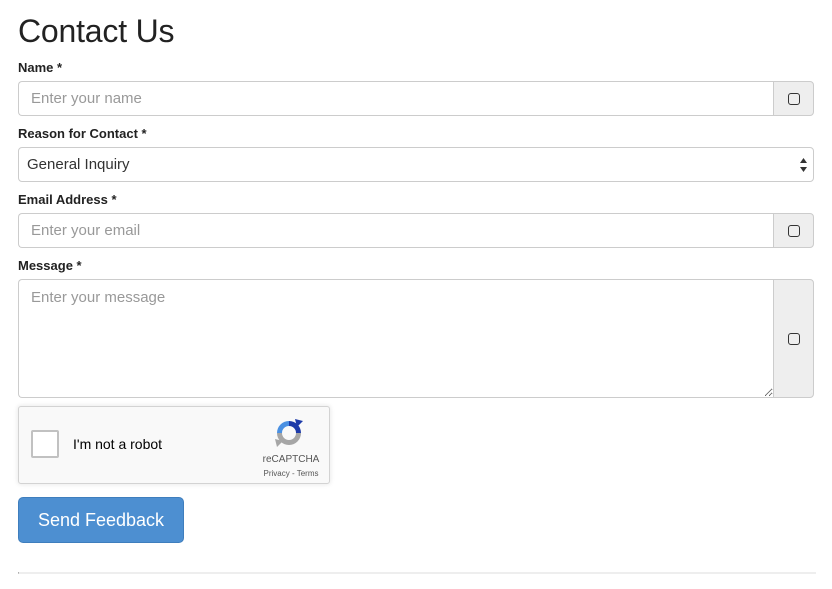 The image size is (832, 589). What do you see at coordinates (277, 473) in the screenshot?
I see `recaptcha-privacy-link: Privacy` at bounding box center [277, 473].